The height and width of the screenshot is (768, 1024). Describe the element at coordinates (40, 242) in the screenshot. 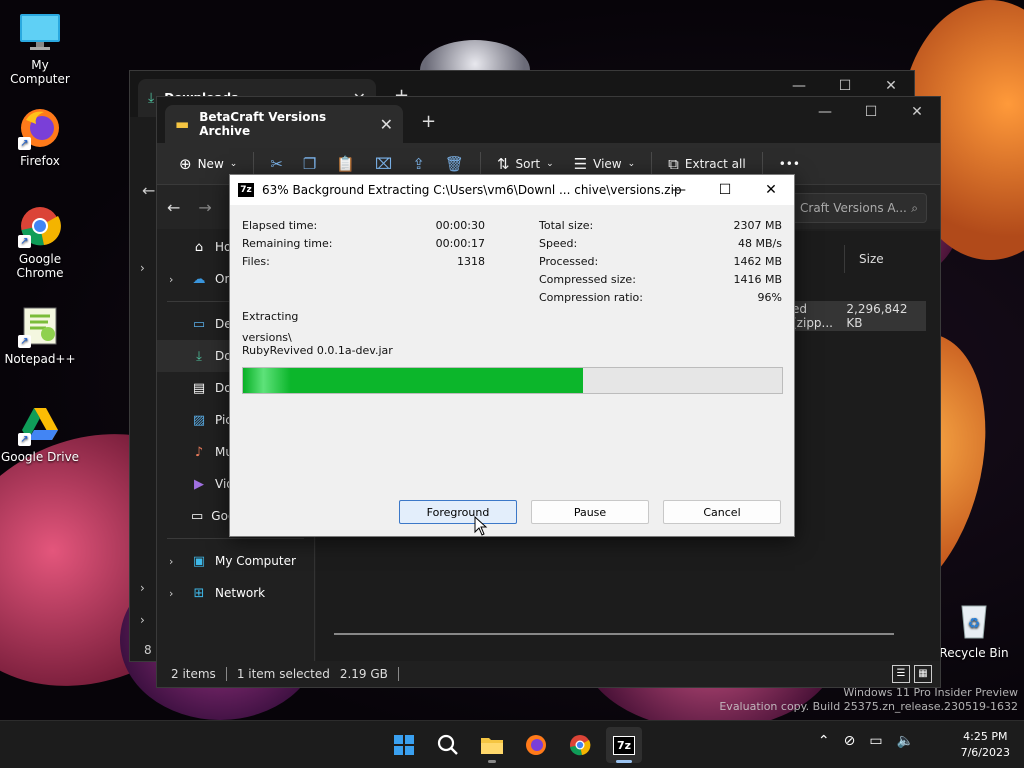

I see `desktop-icon-google-chrome: ↗ Google Chrome` at that location.